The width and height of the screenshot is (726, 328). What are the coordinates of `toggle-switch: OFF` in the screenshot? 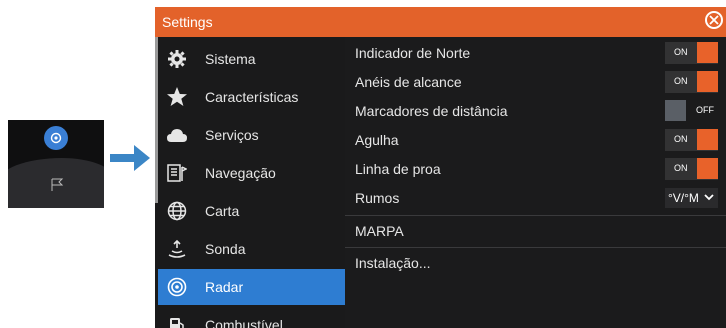 It's located at (691, 111).